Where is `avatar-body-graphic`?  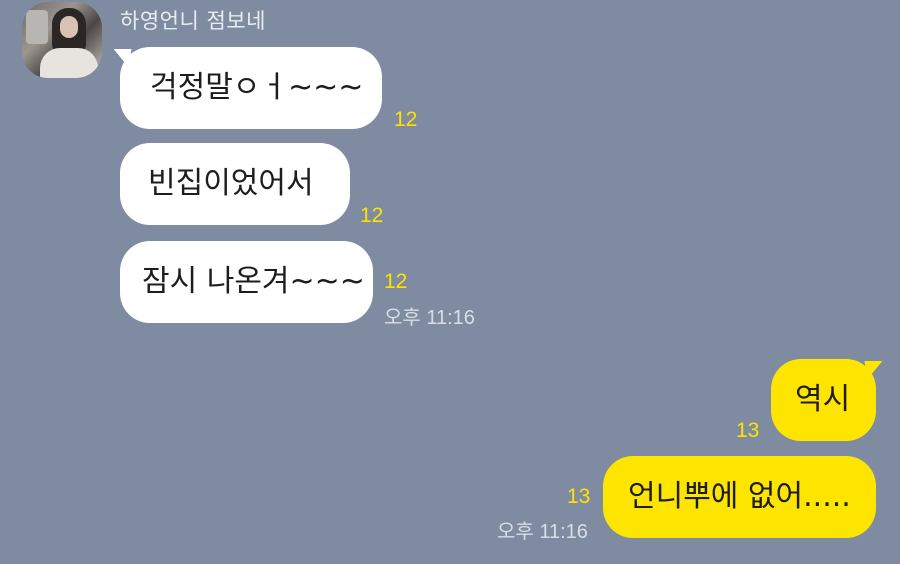 avatar-body-graphic is located at coordinates (69, 63).